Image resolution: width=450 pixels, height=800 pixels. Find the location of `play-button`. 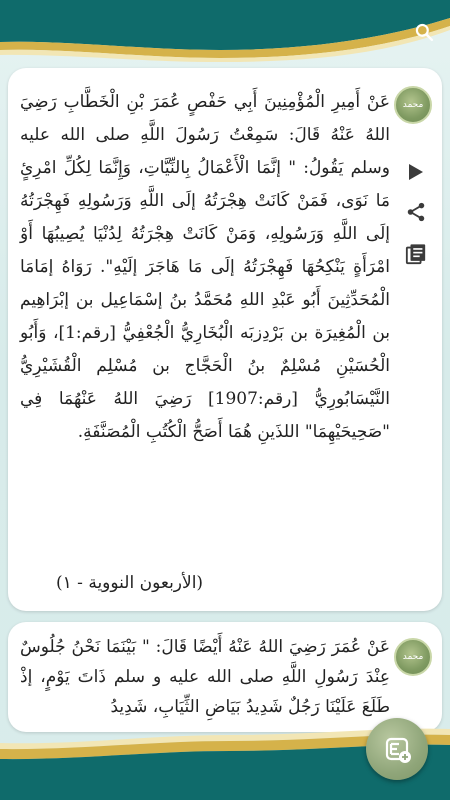

play-button is located at coordinates (416, 172).